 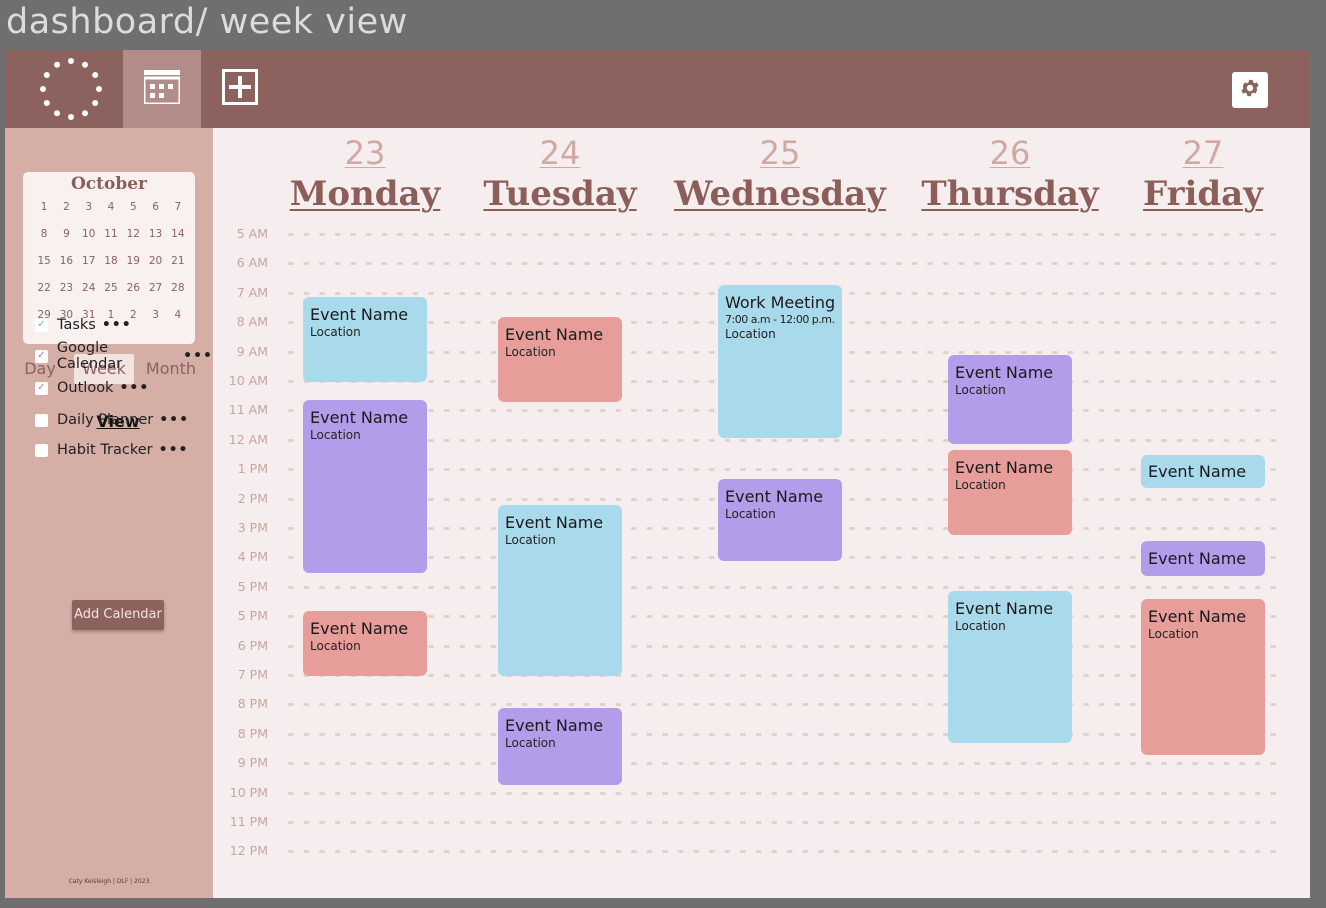 What do you see at coordinates (178, 207) in the screenshot?
I see `mini-calendar-day: 7` at bounding box center [178, 207].